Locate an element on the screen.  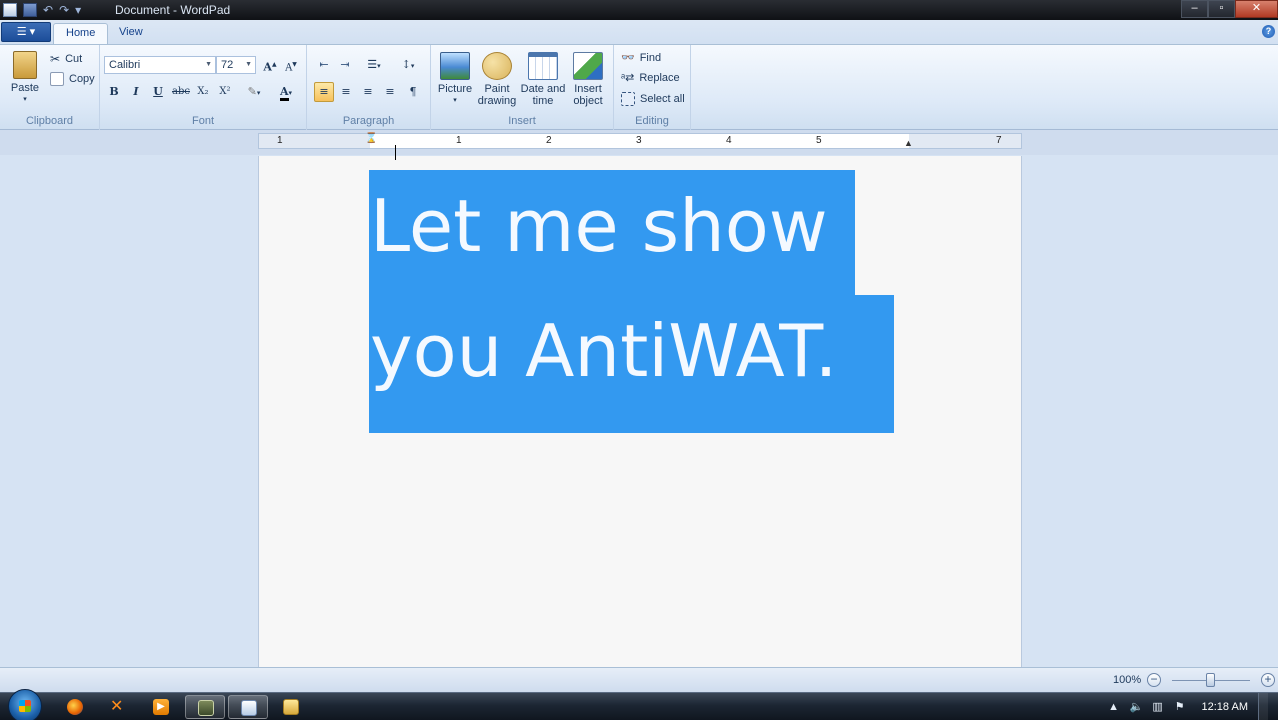
increase-indent-icon: ⇥ is located at coordinates (345, 64).